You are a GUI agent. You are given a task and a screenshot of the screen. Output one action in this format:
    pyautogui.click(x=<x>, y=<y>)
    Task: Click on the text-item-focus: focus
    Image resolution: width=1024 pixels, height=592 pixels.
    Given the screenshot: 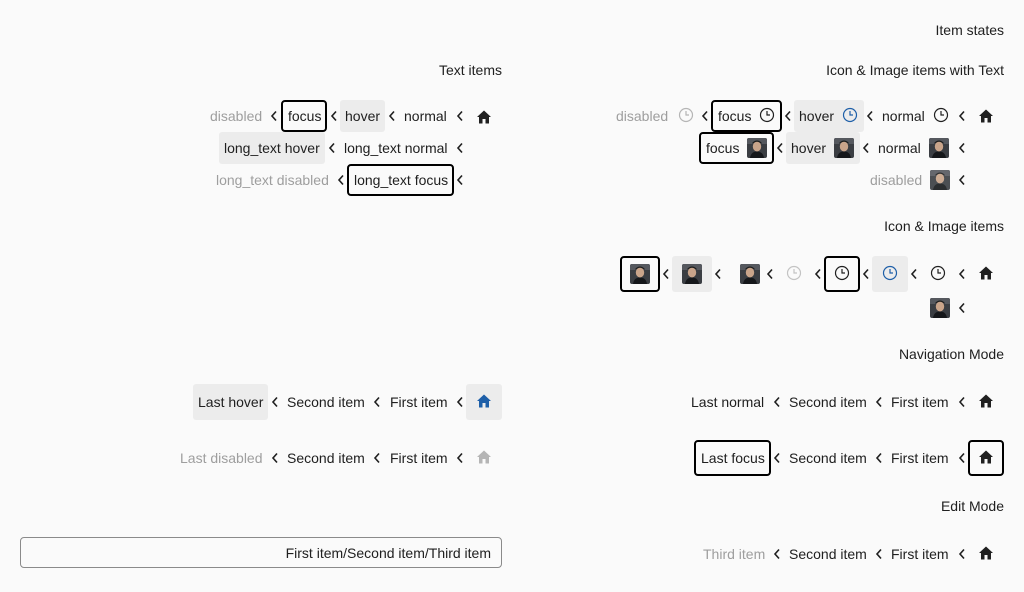 What is the action you would take?
    pyautogui.click(x=304, y=116)
    